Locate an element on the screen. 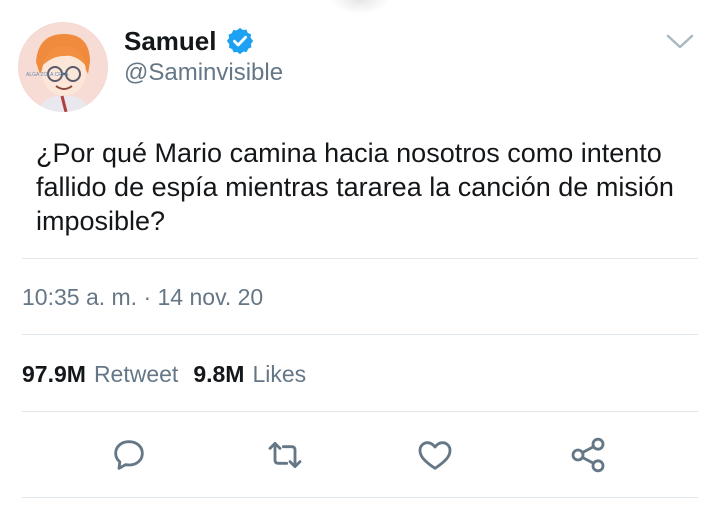 The image size is (720, 506). reply-icon is located at coordinates (129, 455).